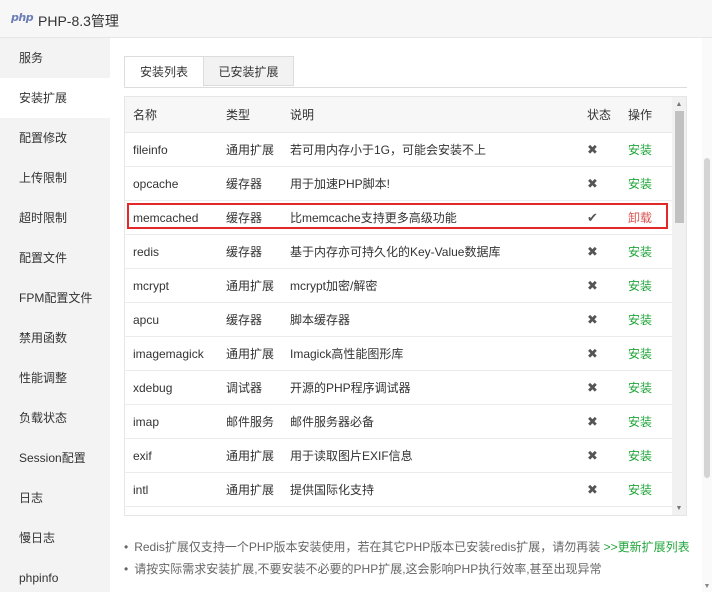 This screenshot has width=712, height=592. I want to click on table-row: exif 通用扩展 用于读取图片EXIF信息 ✖ 安装, so click(399, 456).